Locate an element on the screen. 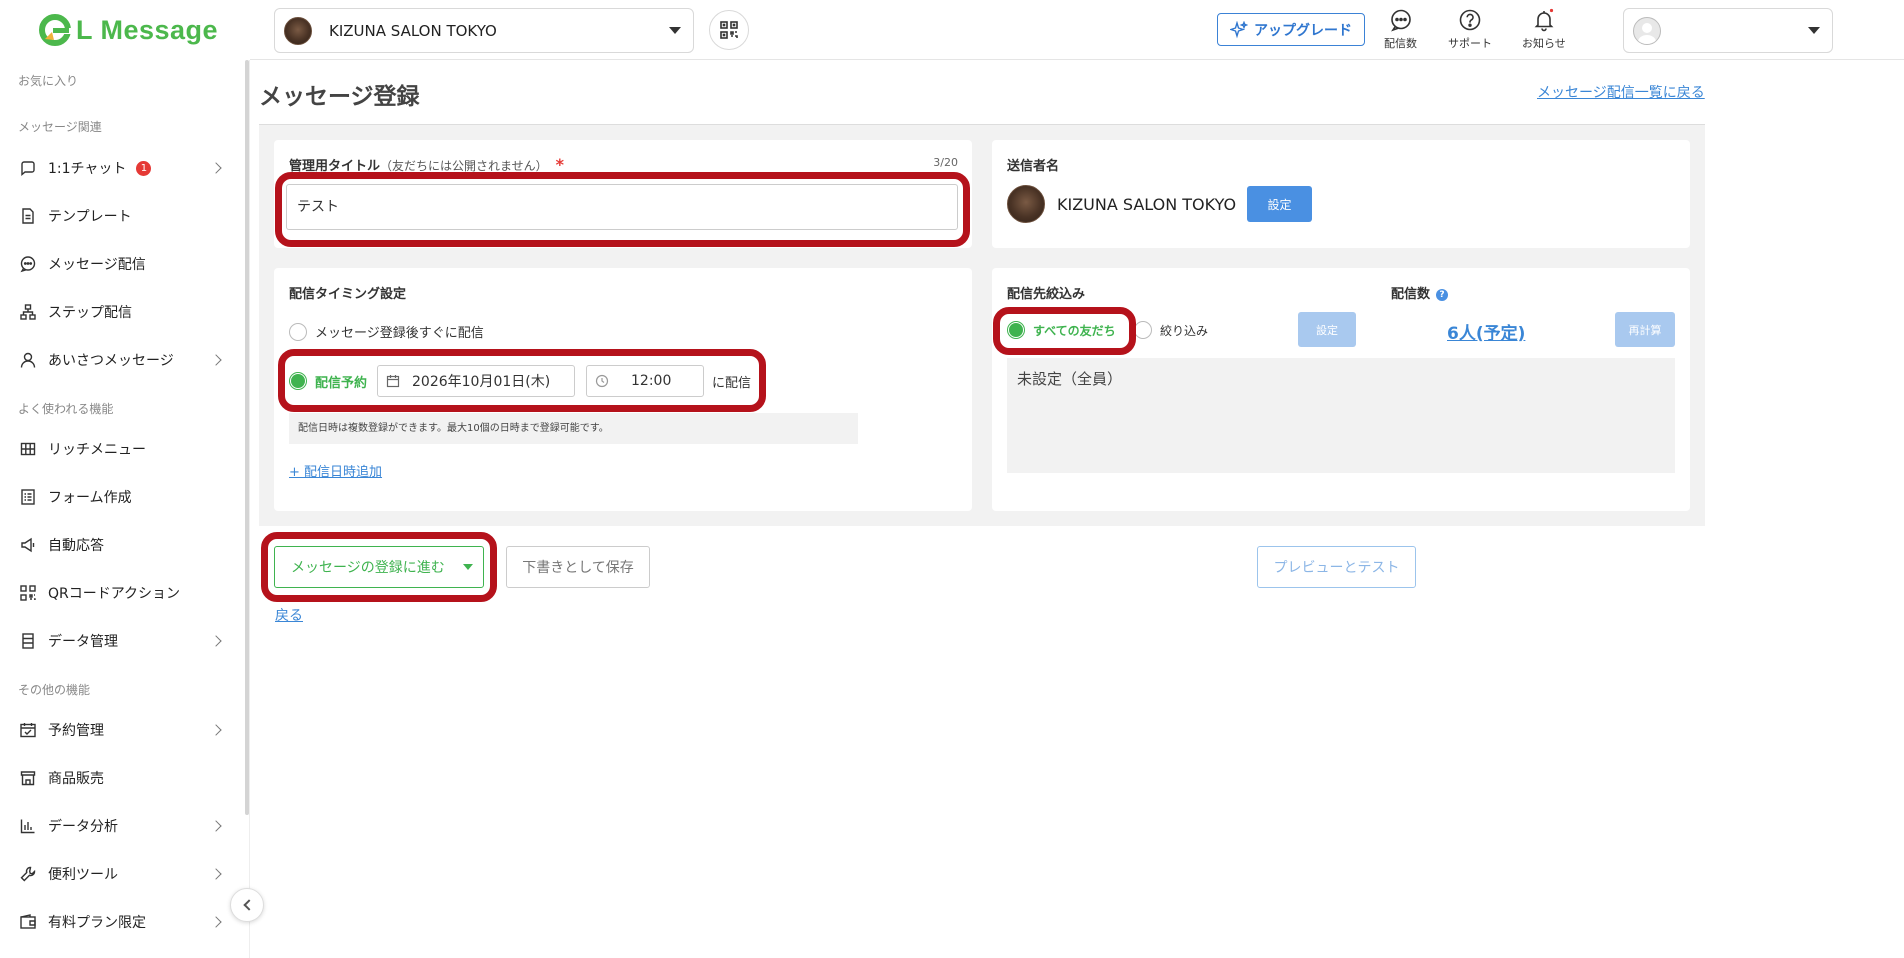  sidebar-item-message-delivery: メッセージ配信 is located at coordinates (121, 264).